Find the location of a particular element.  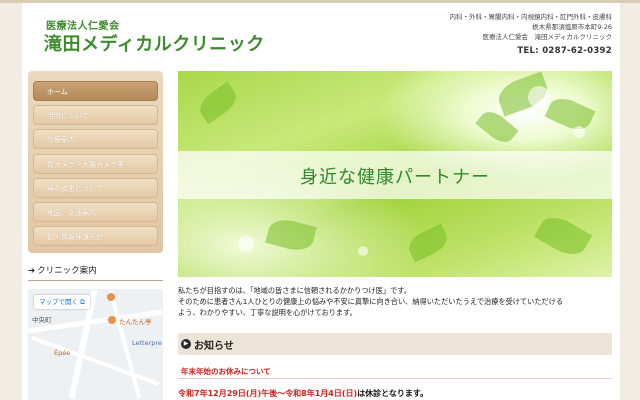

intro-line: 私たちが目指すのは、「地域の皆さまに信頼されるかかりつけ医」です。 is located at coordinates (294, 290).